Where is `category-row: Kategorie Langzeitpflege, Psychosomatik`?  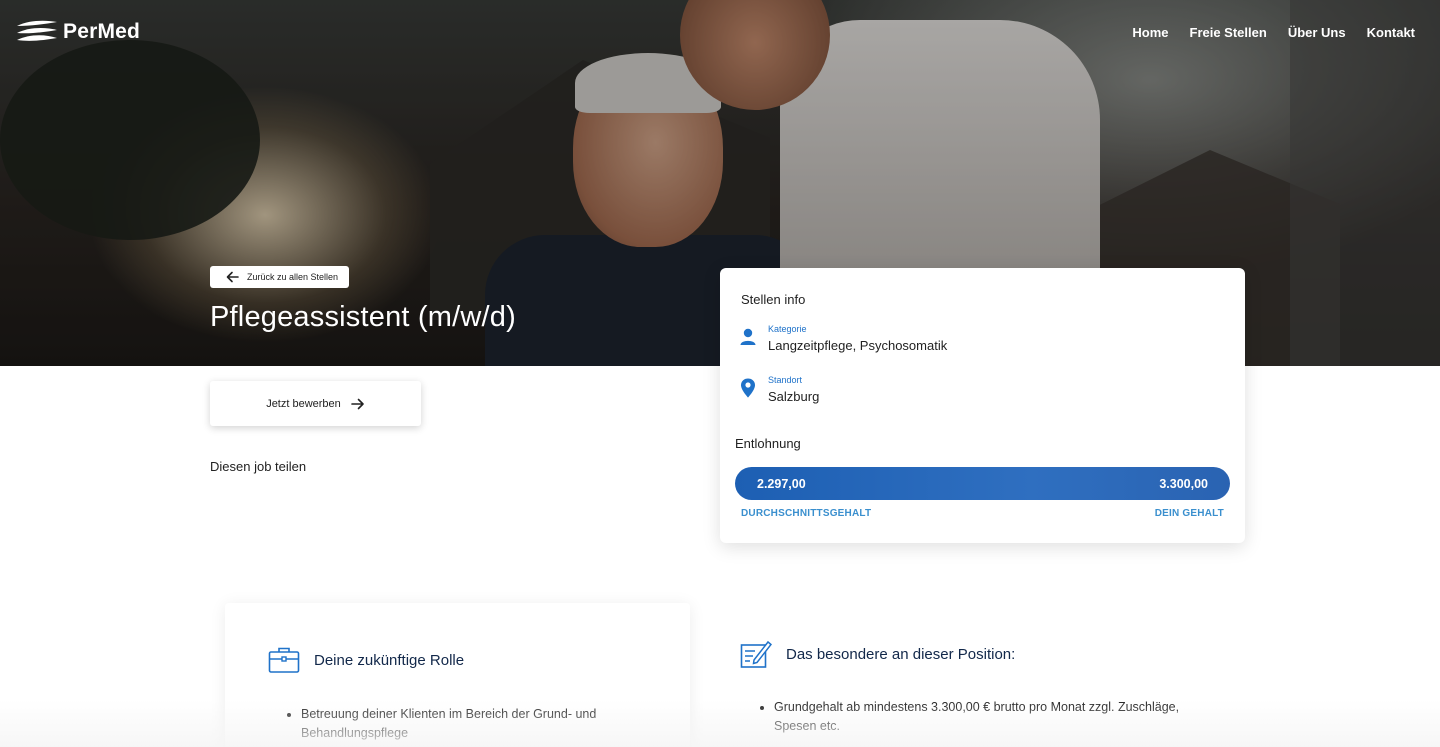 category-row: Kategorie Langzeitpflege, Psychosomatik is located at coordinates (843, 338).